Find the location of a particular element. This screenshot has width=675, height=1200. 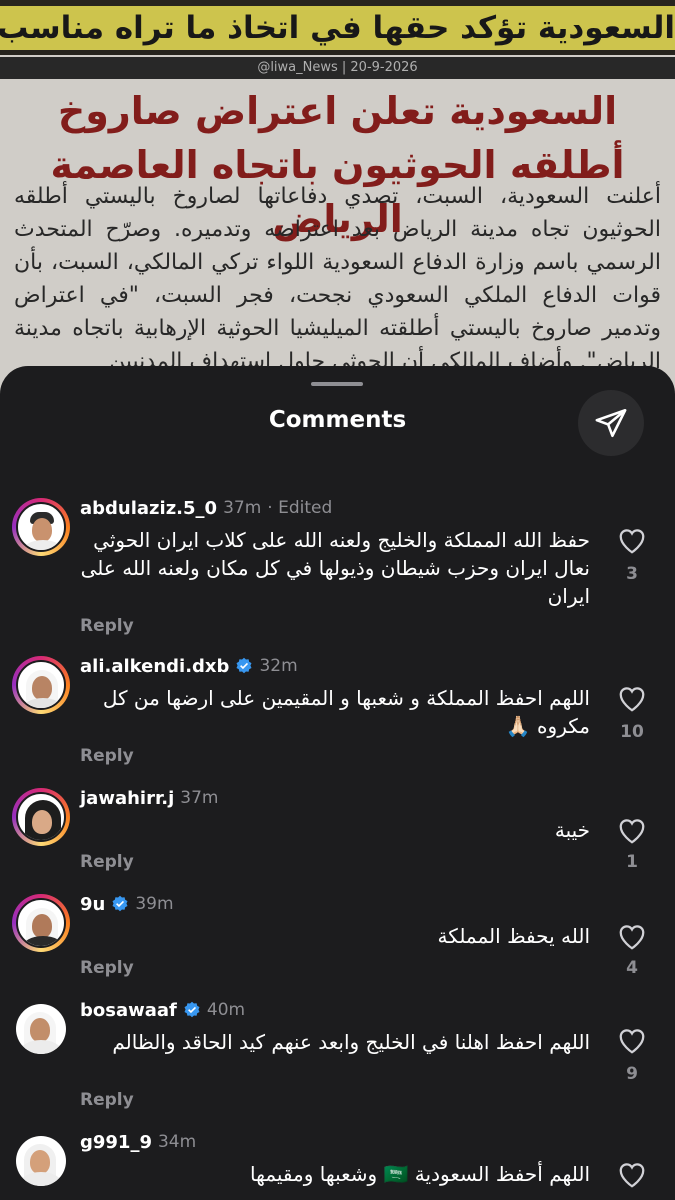

comment-time: 40m is located at coordinates (226, 1010).